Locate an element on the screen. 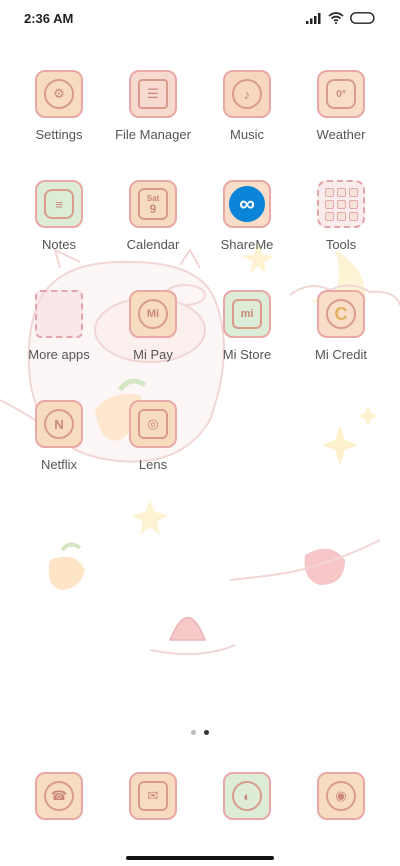 Image resolution: width=400 pixels, height=866 pixels. app-label: Mi Store is located at coordinates (247, 354).